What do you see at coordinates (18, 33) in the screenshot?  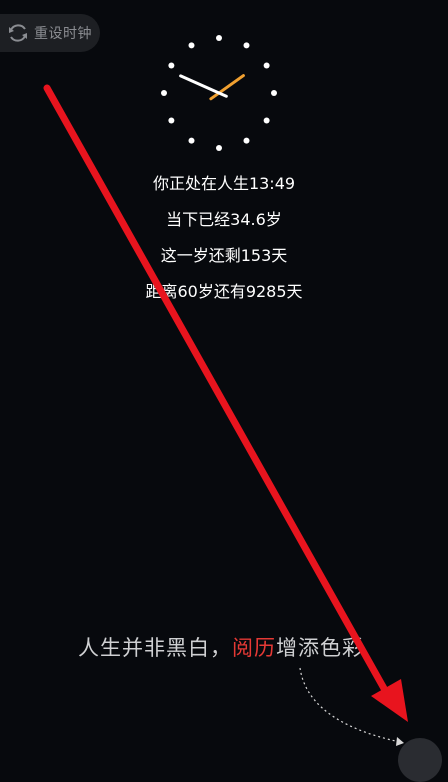 I see `refresh-icon` at bounding box center [18, 33].